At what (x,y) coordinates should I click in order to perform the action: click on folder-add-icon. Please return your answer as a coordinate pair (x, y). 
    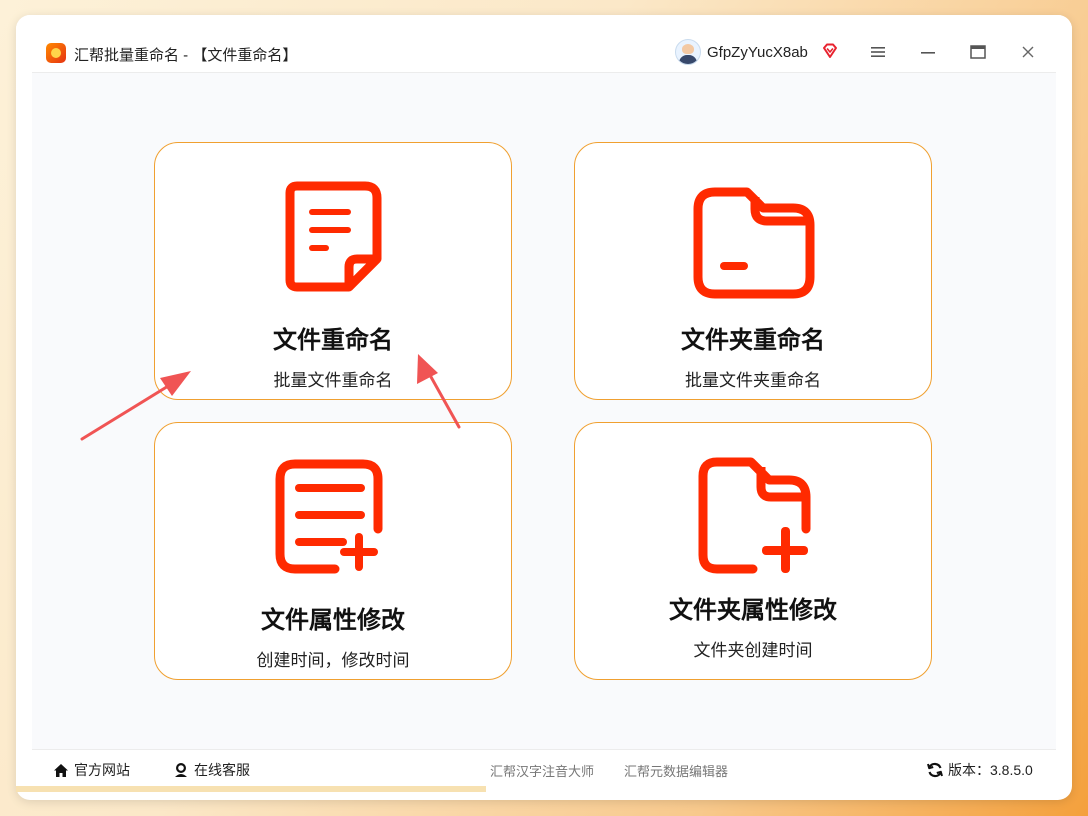
    Looking at the image, I should click on (754, 515).